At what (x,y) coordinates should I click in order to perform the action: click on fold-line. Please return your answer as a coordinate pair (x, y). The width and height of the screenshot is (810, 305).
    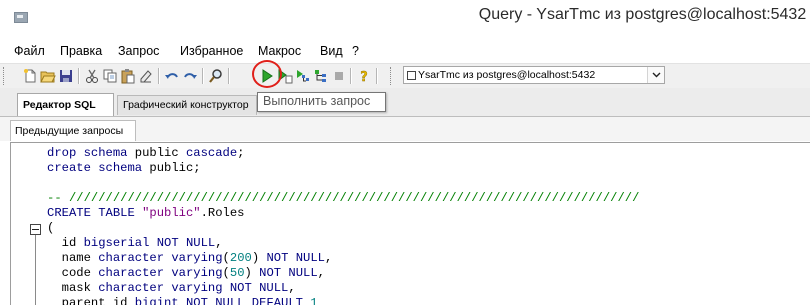
    Looking at the image, I should click on (35, 270).